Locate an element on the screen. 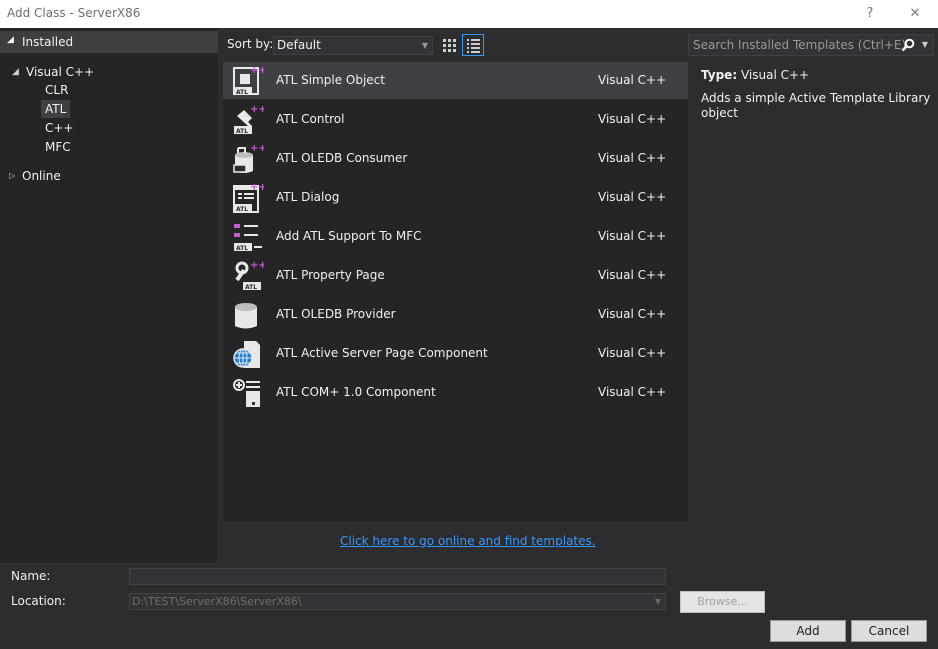 The image size is (938, 649). template-row: ATL ++ ATL Simple Object Visual C++ is located at coordinates (455, 80).